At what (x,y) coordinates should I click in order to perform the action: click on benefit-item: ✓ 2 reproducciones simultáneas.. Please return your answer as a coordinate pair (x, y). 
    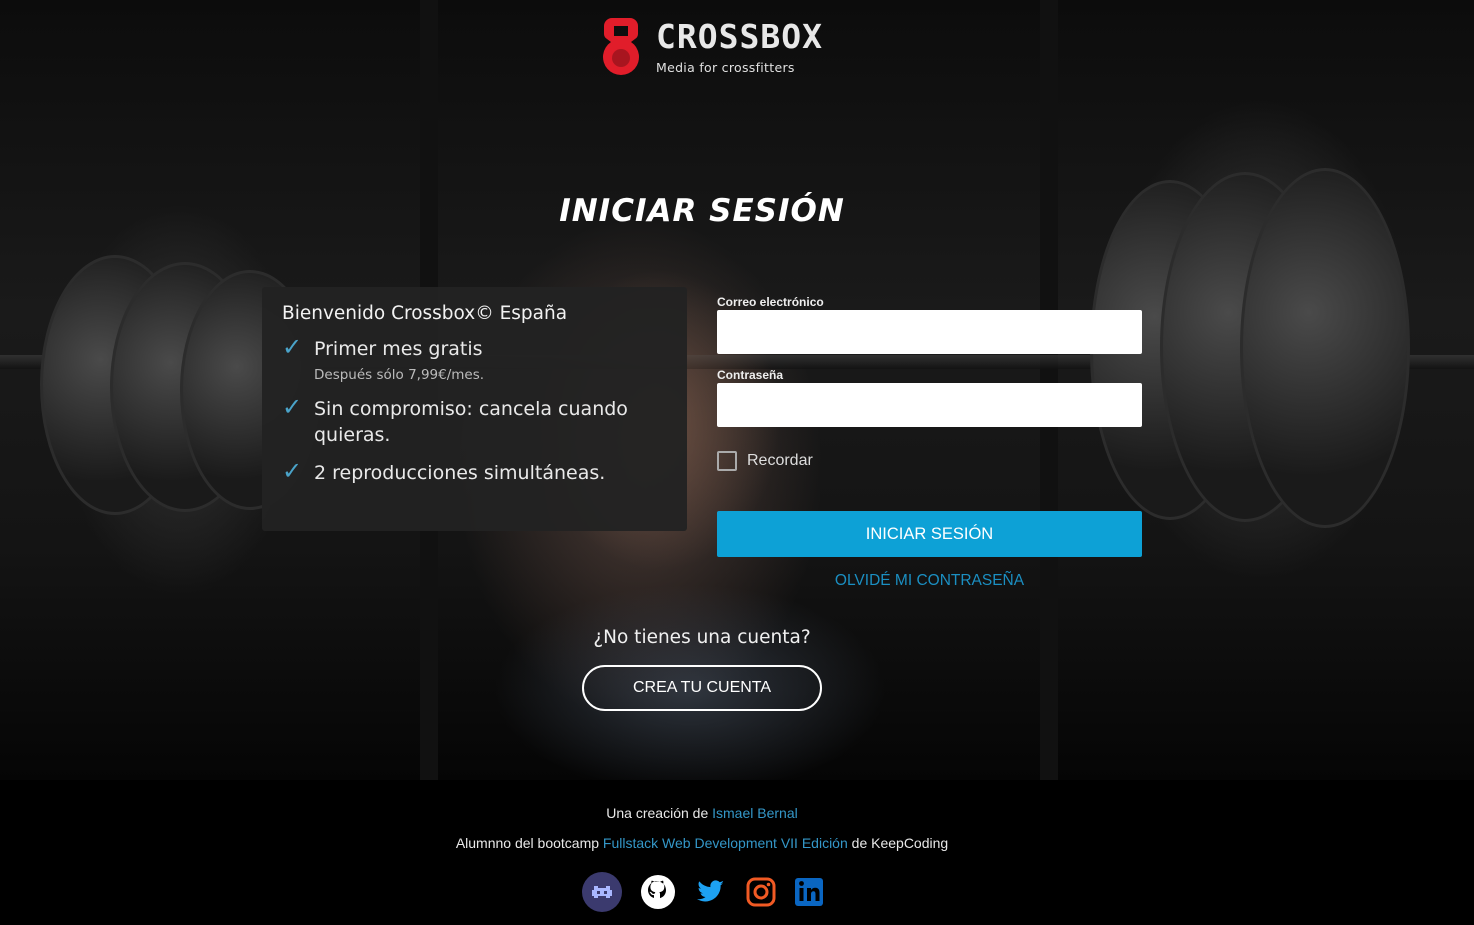
    Looking at the image, I should click on (474, 473).